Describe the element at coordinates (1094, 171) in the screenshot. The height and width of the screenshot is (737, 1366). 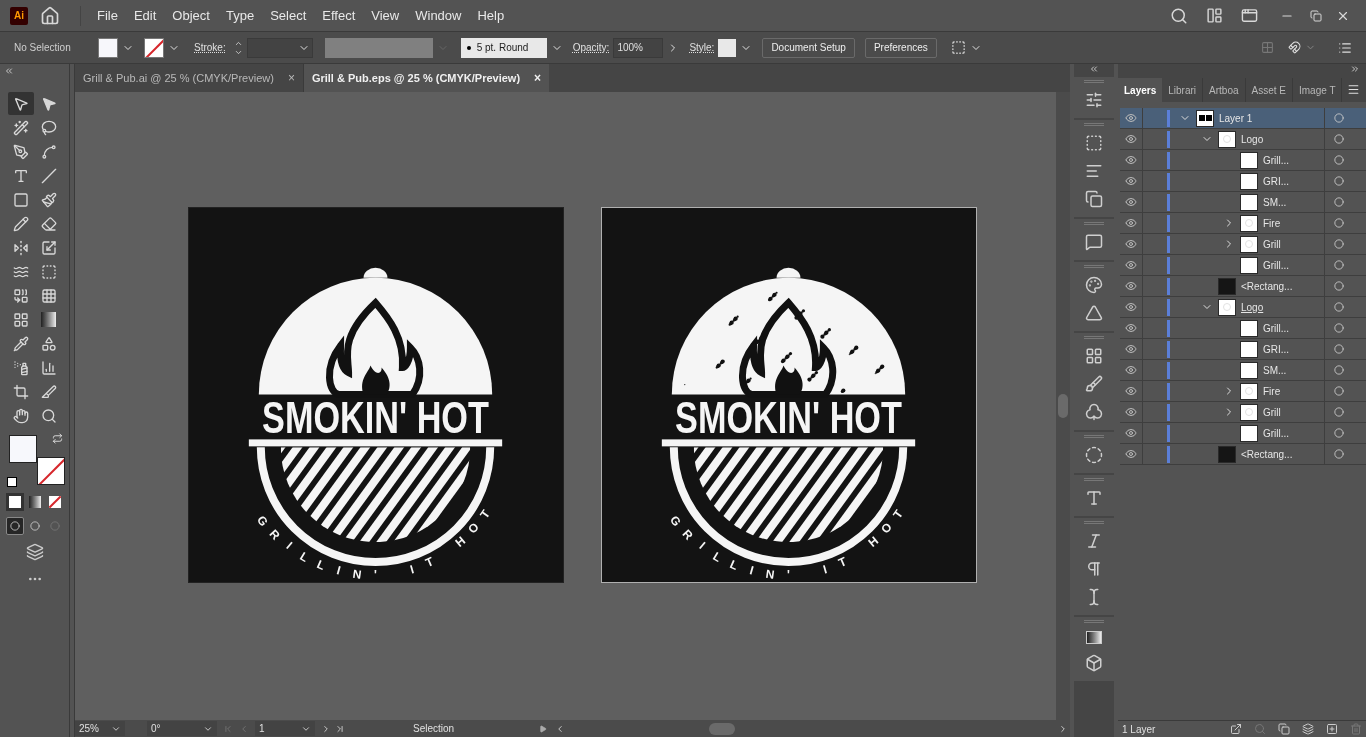
I see `align-icon` at that location.